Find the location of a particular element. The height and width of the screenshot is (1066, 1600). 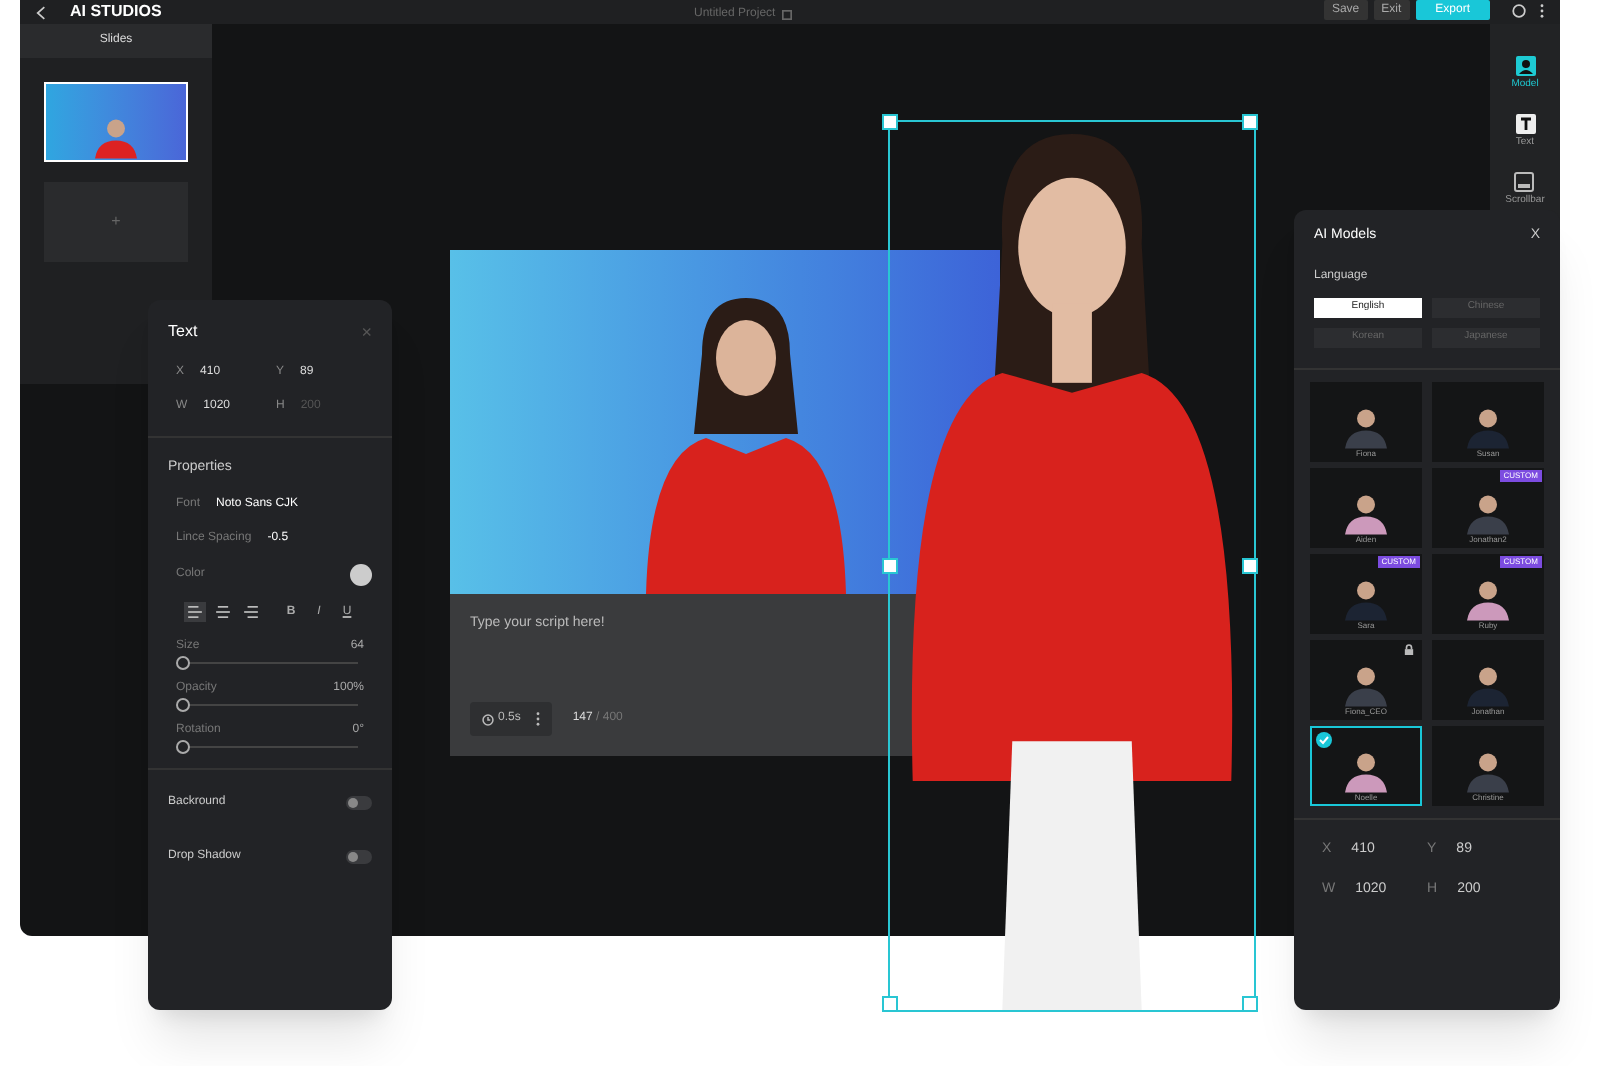

clock-icon is located at coordinates (488, 719).